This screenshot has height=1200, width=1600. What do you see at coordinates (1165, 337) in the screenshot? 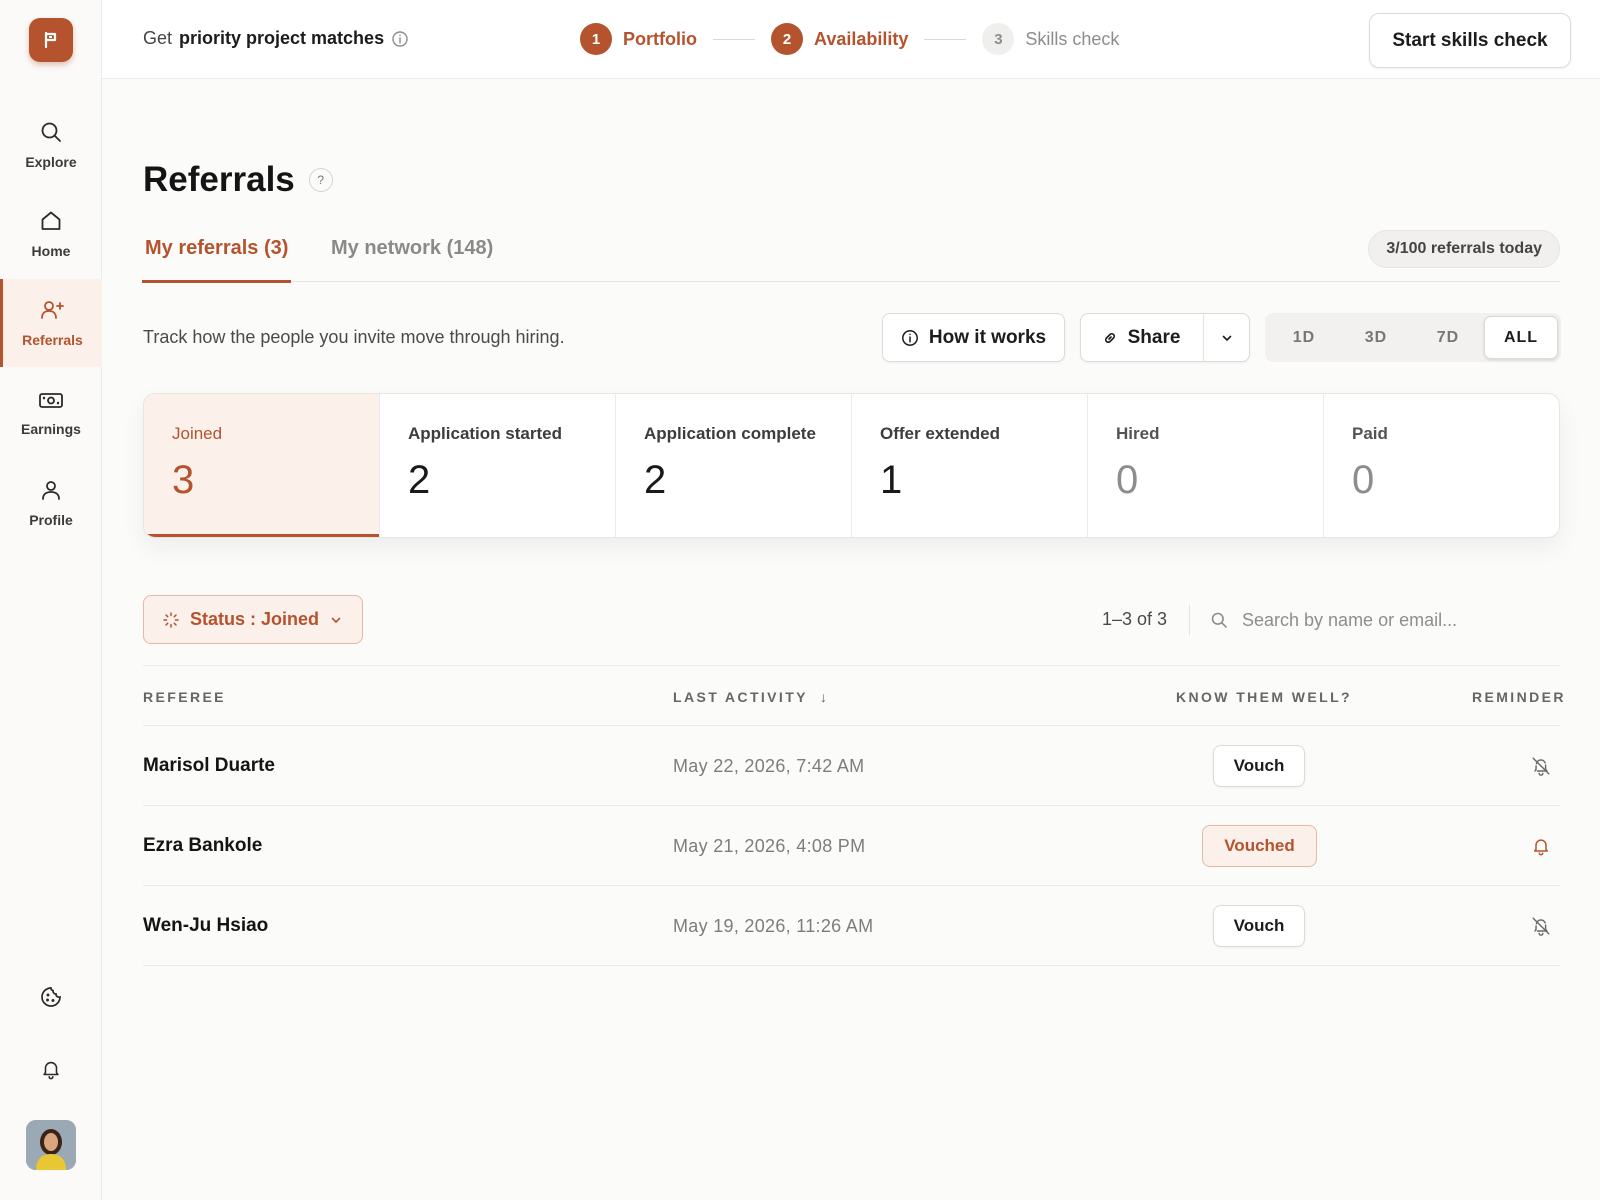
I see `share-button: Share` at bounding box center [1165, 337].